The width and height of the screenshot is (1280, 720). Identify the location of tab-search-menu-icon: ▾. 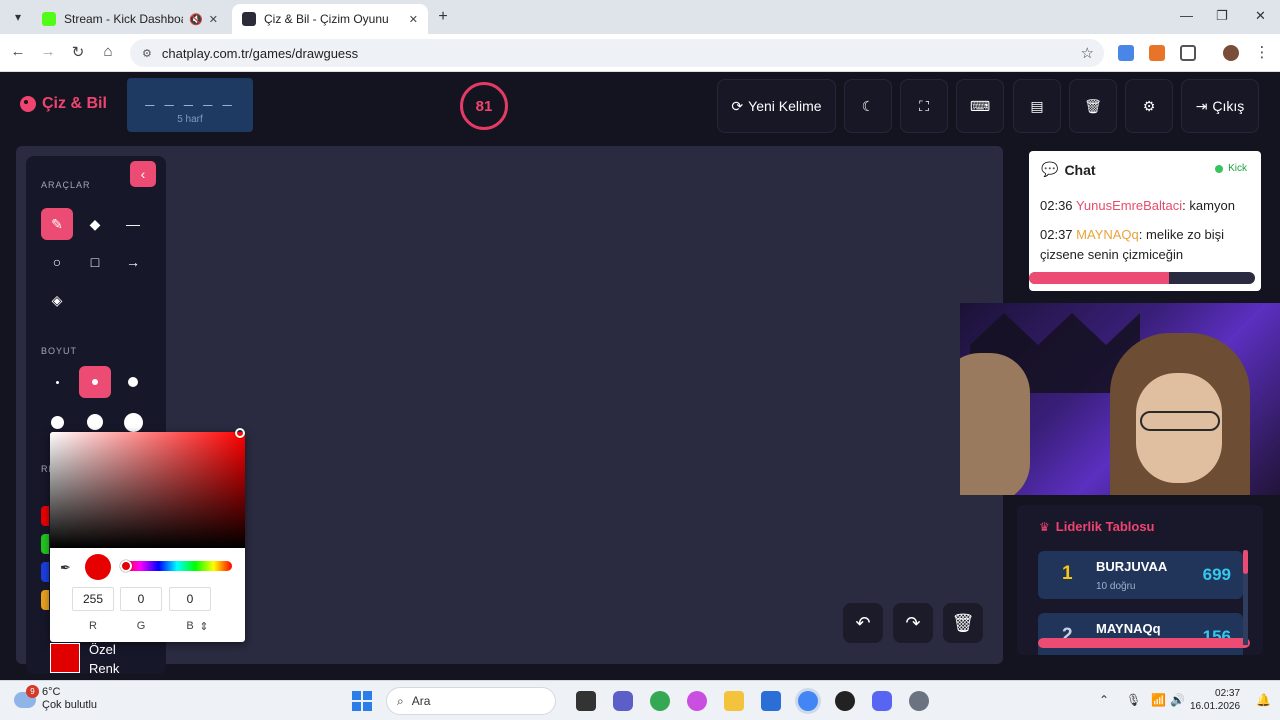
(18, 17).